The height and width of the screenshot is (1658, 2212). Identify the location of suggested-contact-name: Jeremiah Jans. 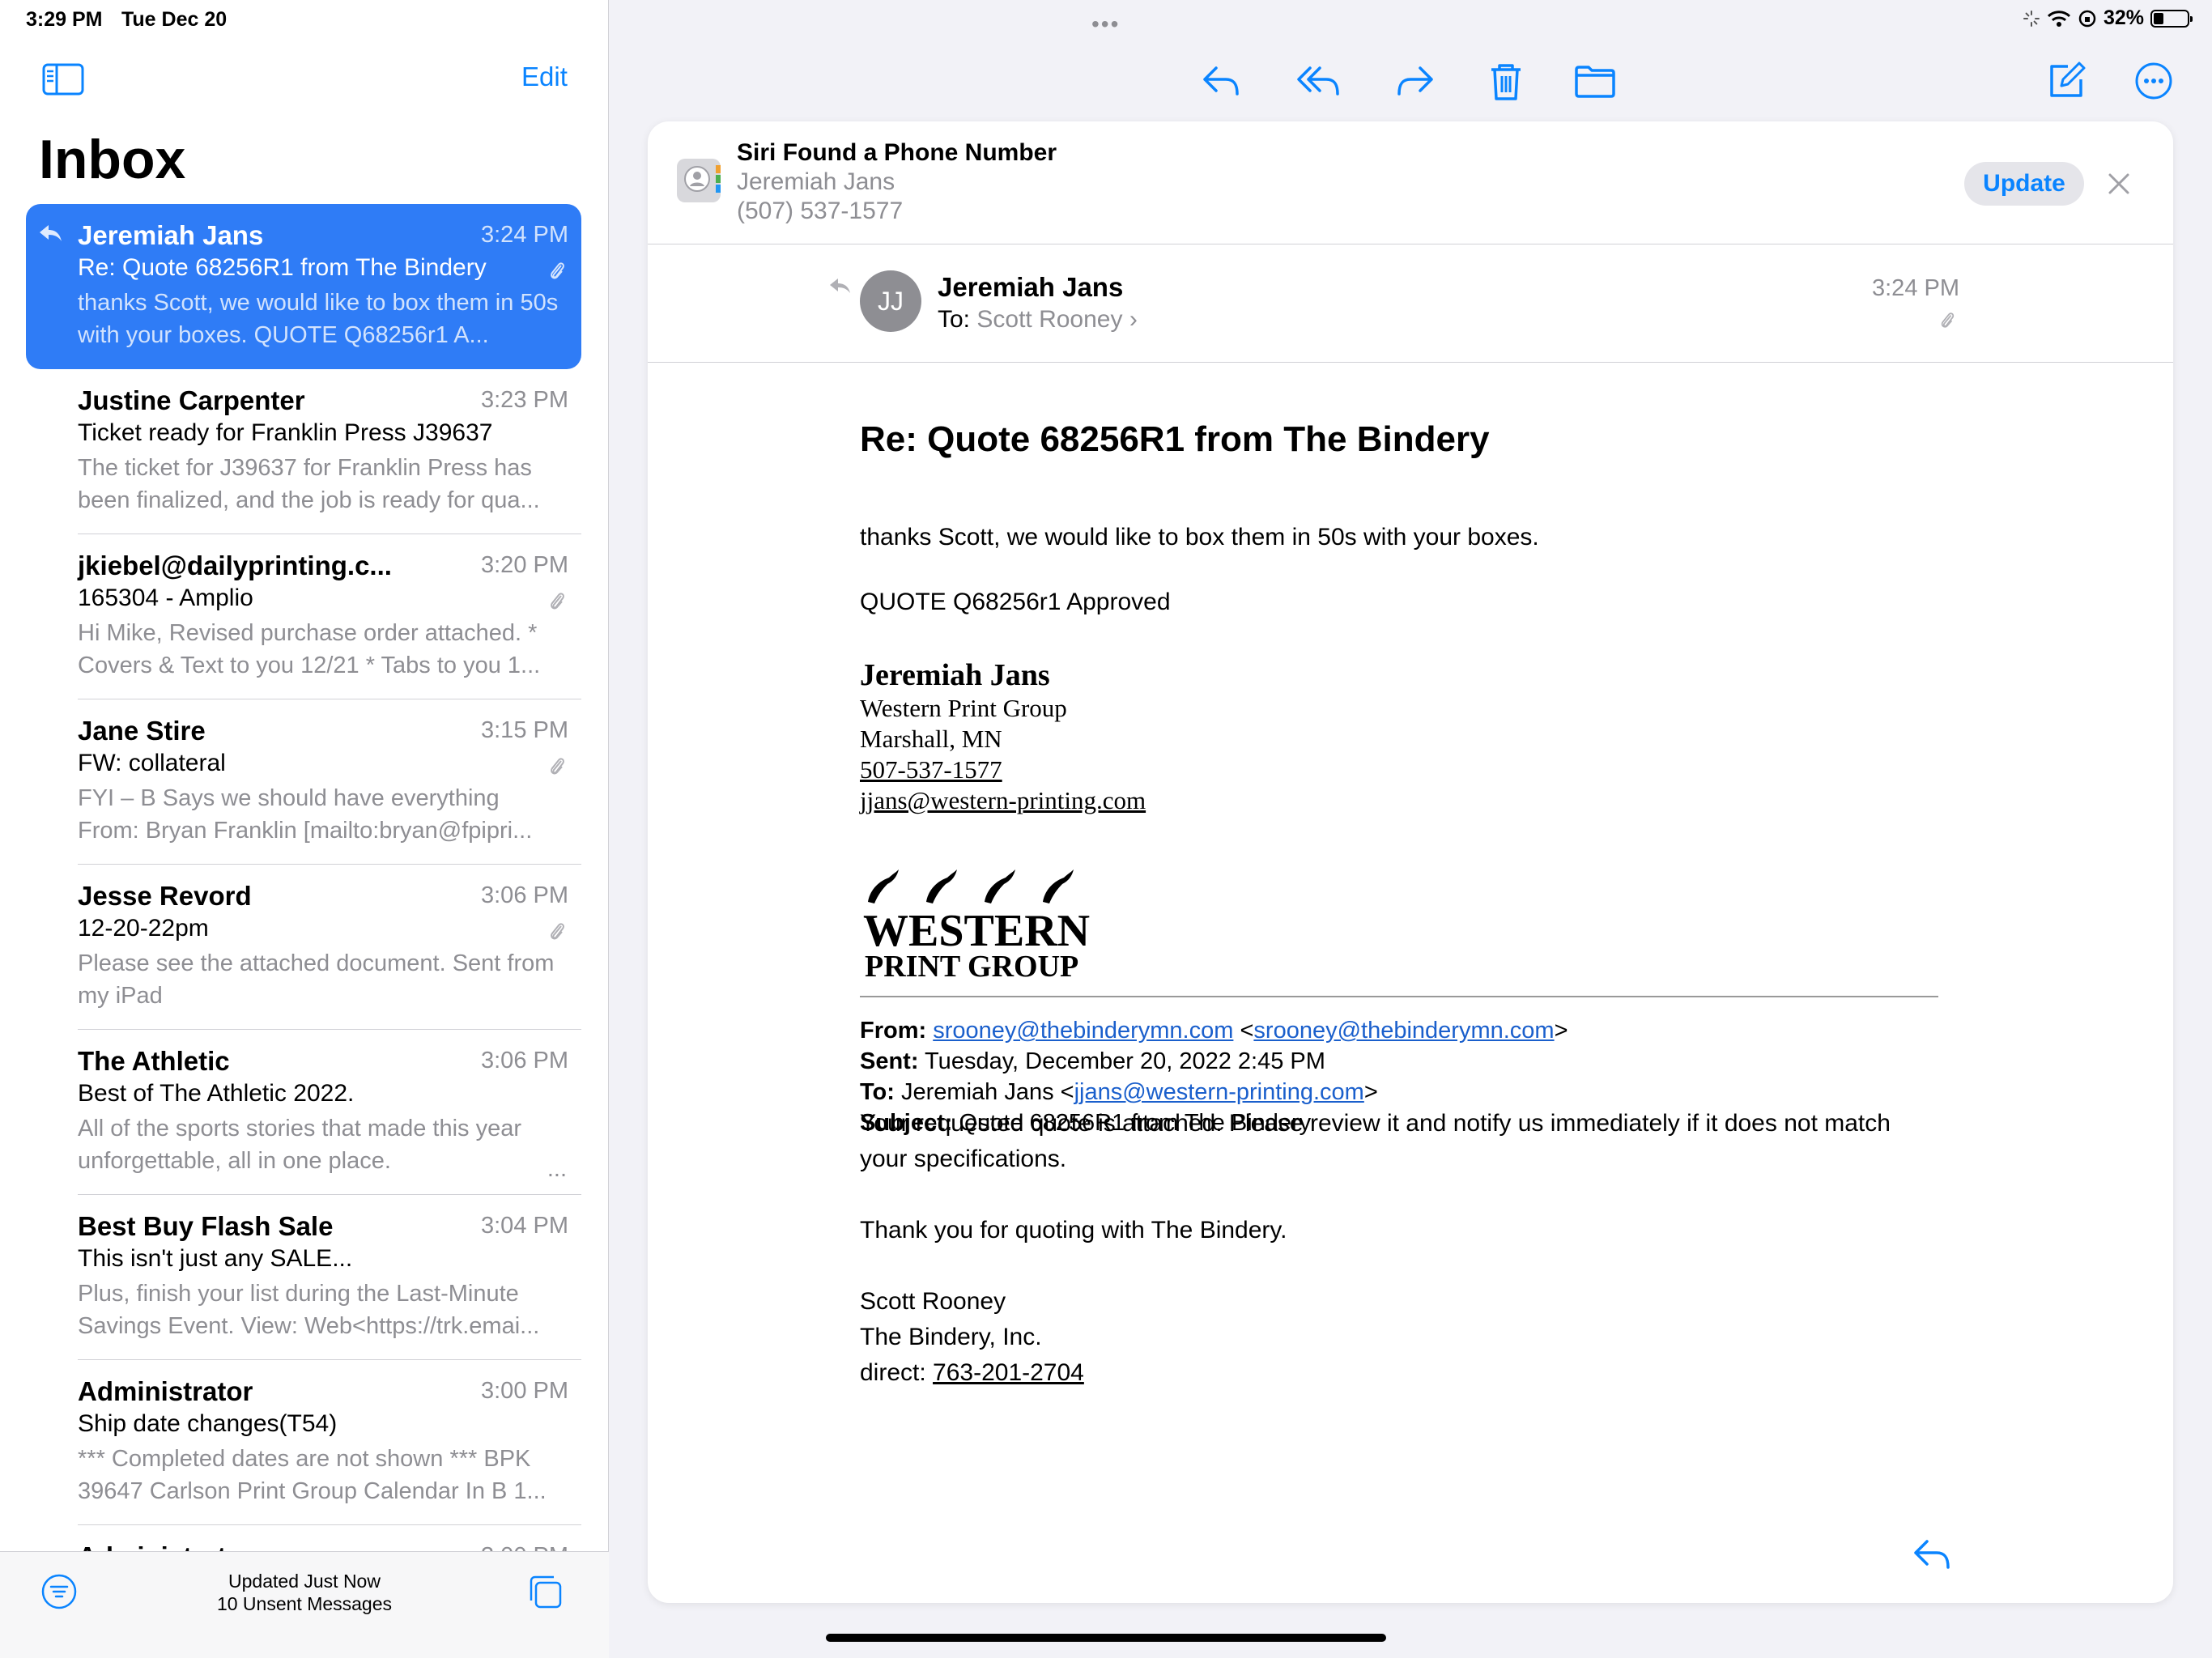
(816, 181).